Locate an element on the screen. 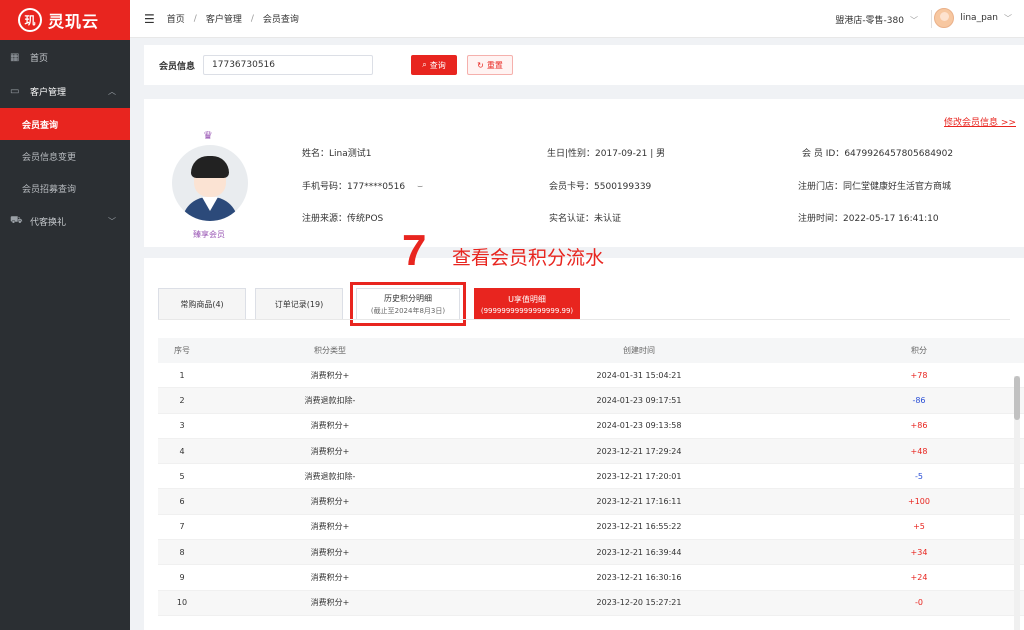 Image resolution: width=1024 pixels, height=630 pixels. app-logo: 玑 灵玑云 is located at coordinates (65, 20).